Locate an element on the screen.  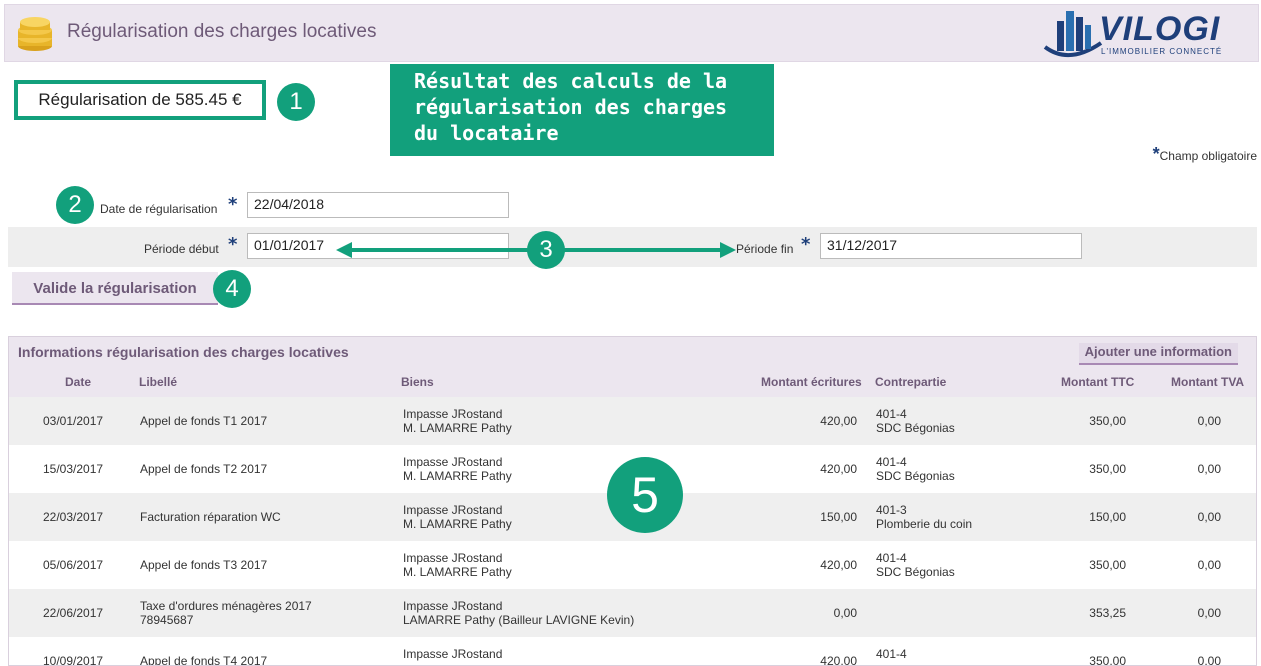
start-date-label: Période début is located at coordinates (181, 249).